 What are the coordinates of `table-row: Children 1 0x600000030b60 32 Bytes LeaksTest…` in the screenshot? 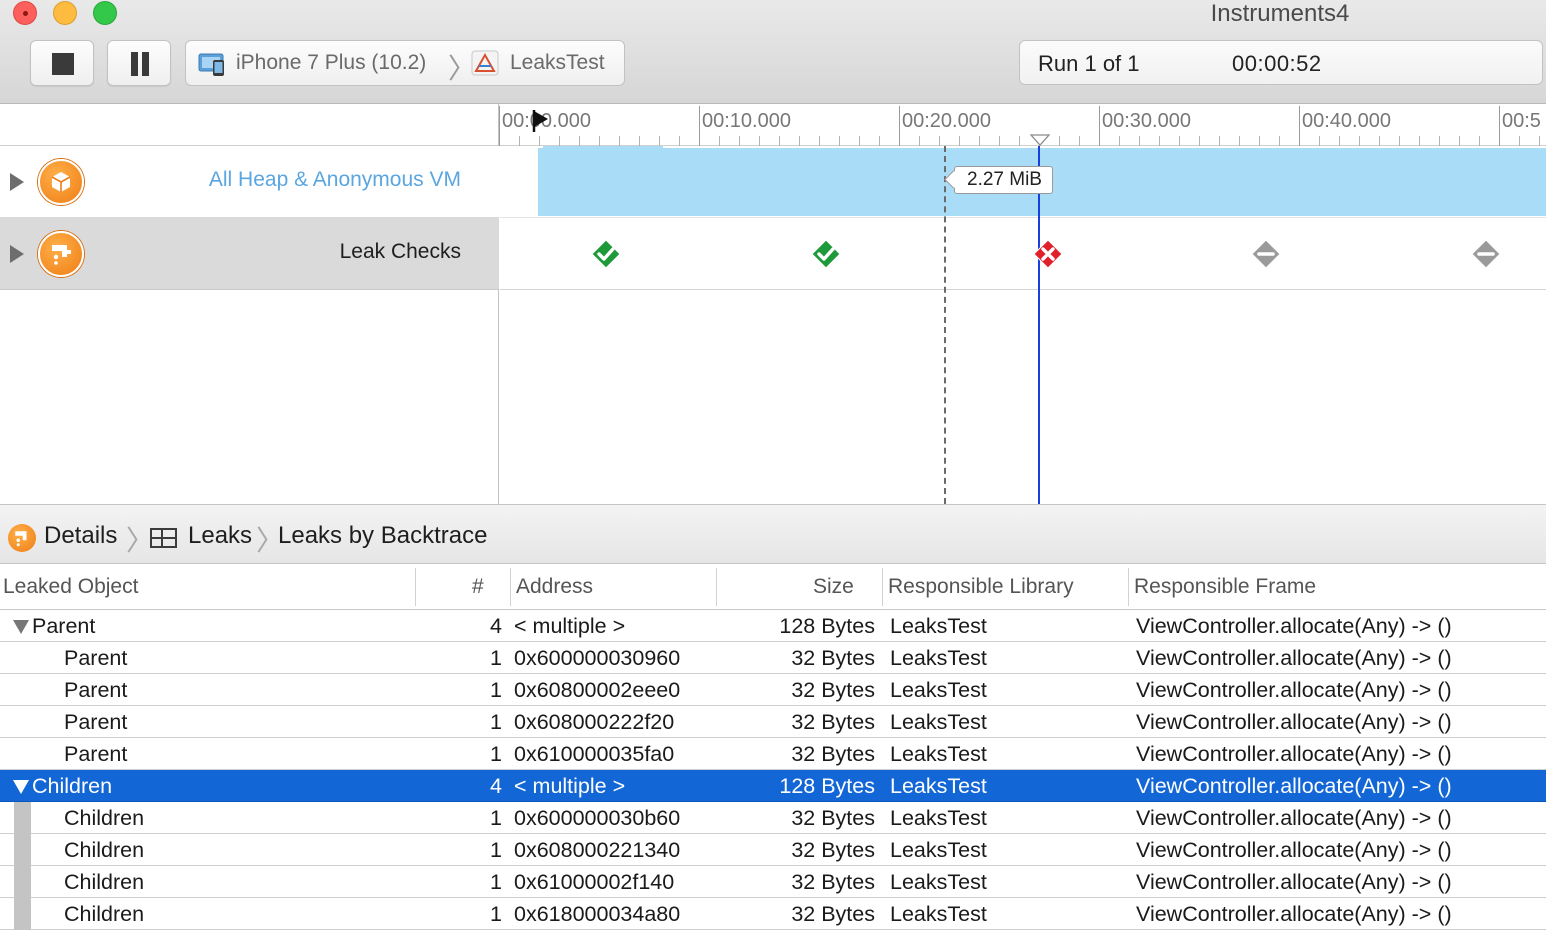 It's located at (773, 818).